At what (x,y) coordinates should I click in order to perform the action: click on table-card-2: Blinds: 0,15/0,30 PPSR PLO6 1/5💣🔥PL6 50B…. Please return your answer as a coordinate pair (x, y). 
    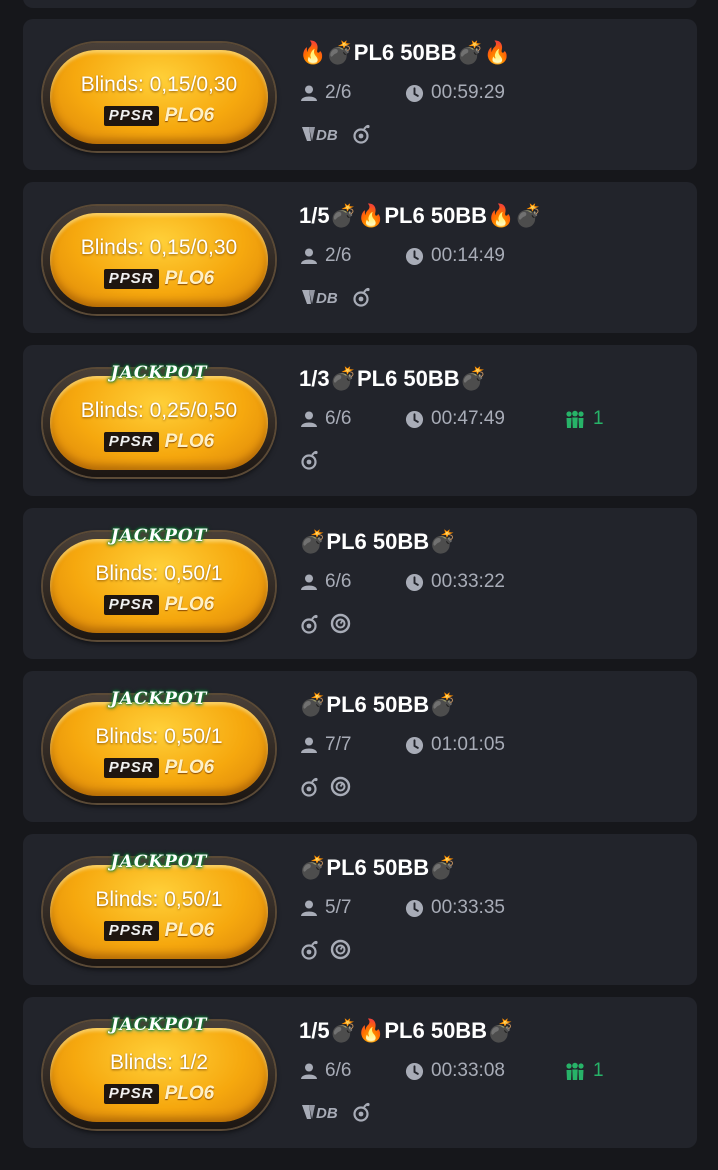
    Looking at the image, I should click on (360, 257).